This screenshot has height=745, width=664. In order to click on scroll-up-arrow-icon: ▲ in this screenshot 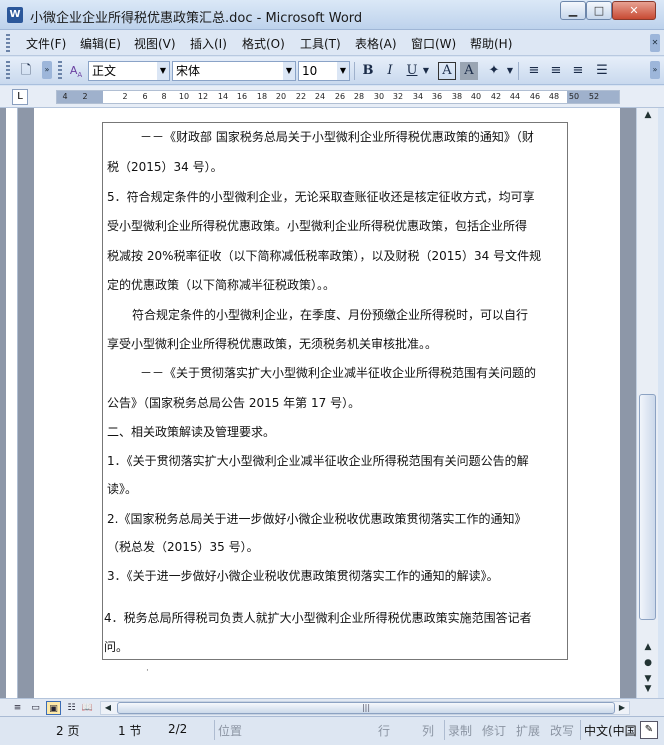, I will do `click(648, 115)`.